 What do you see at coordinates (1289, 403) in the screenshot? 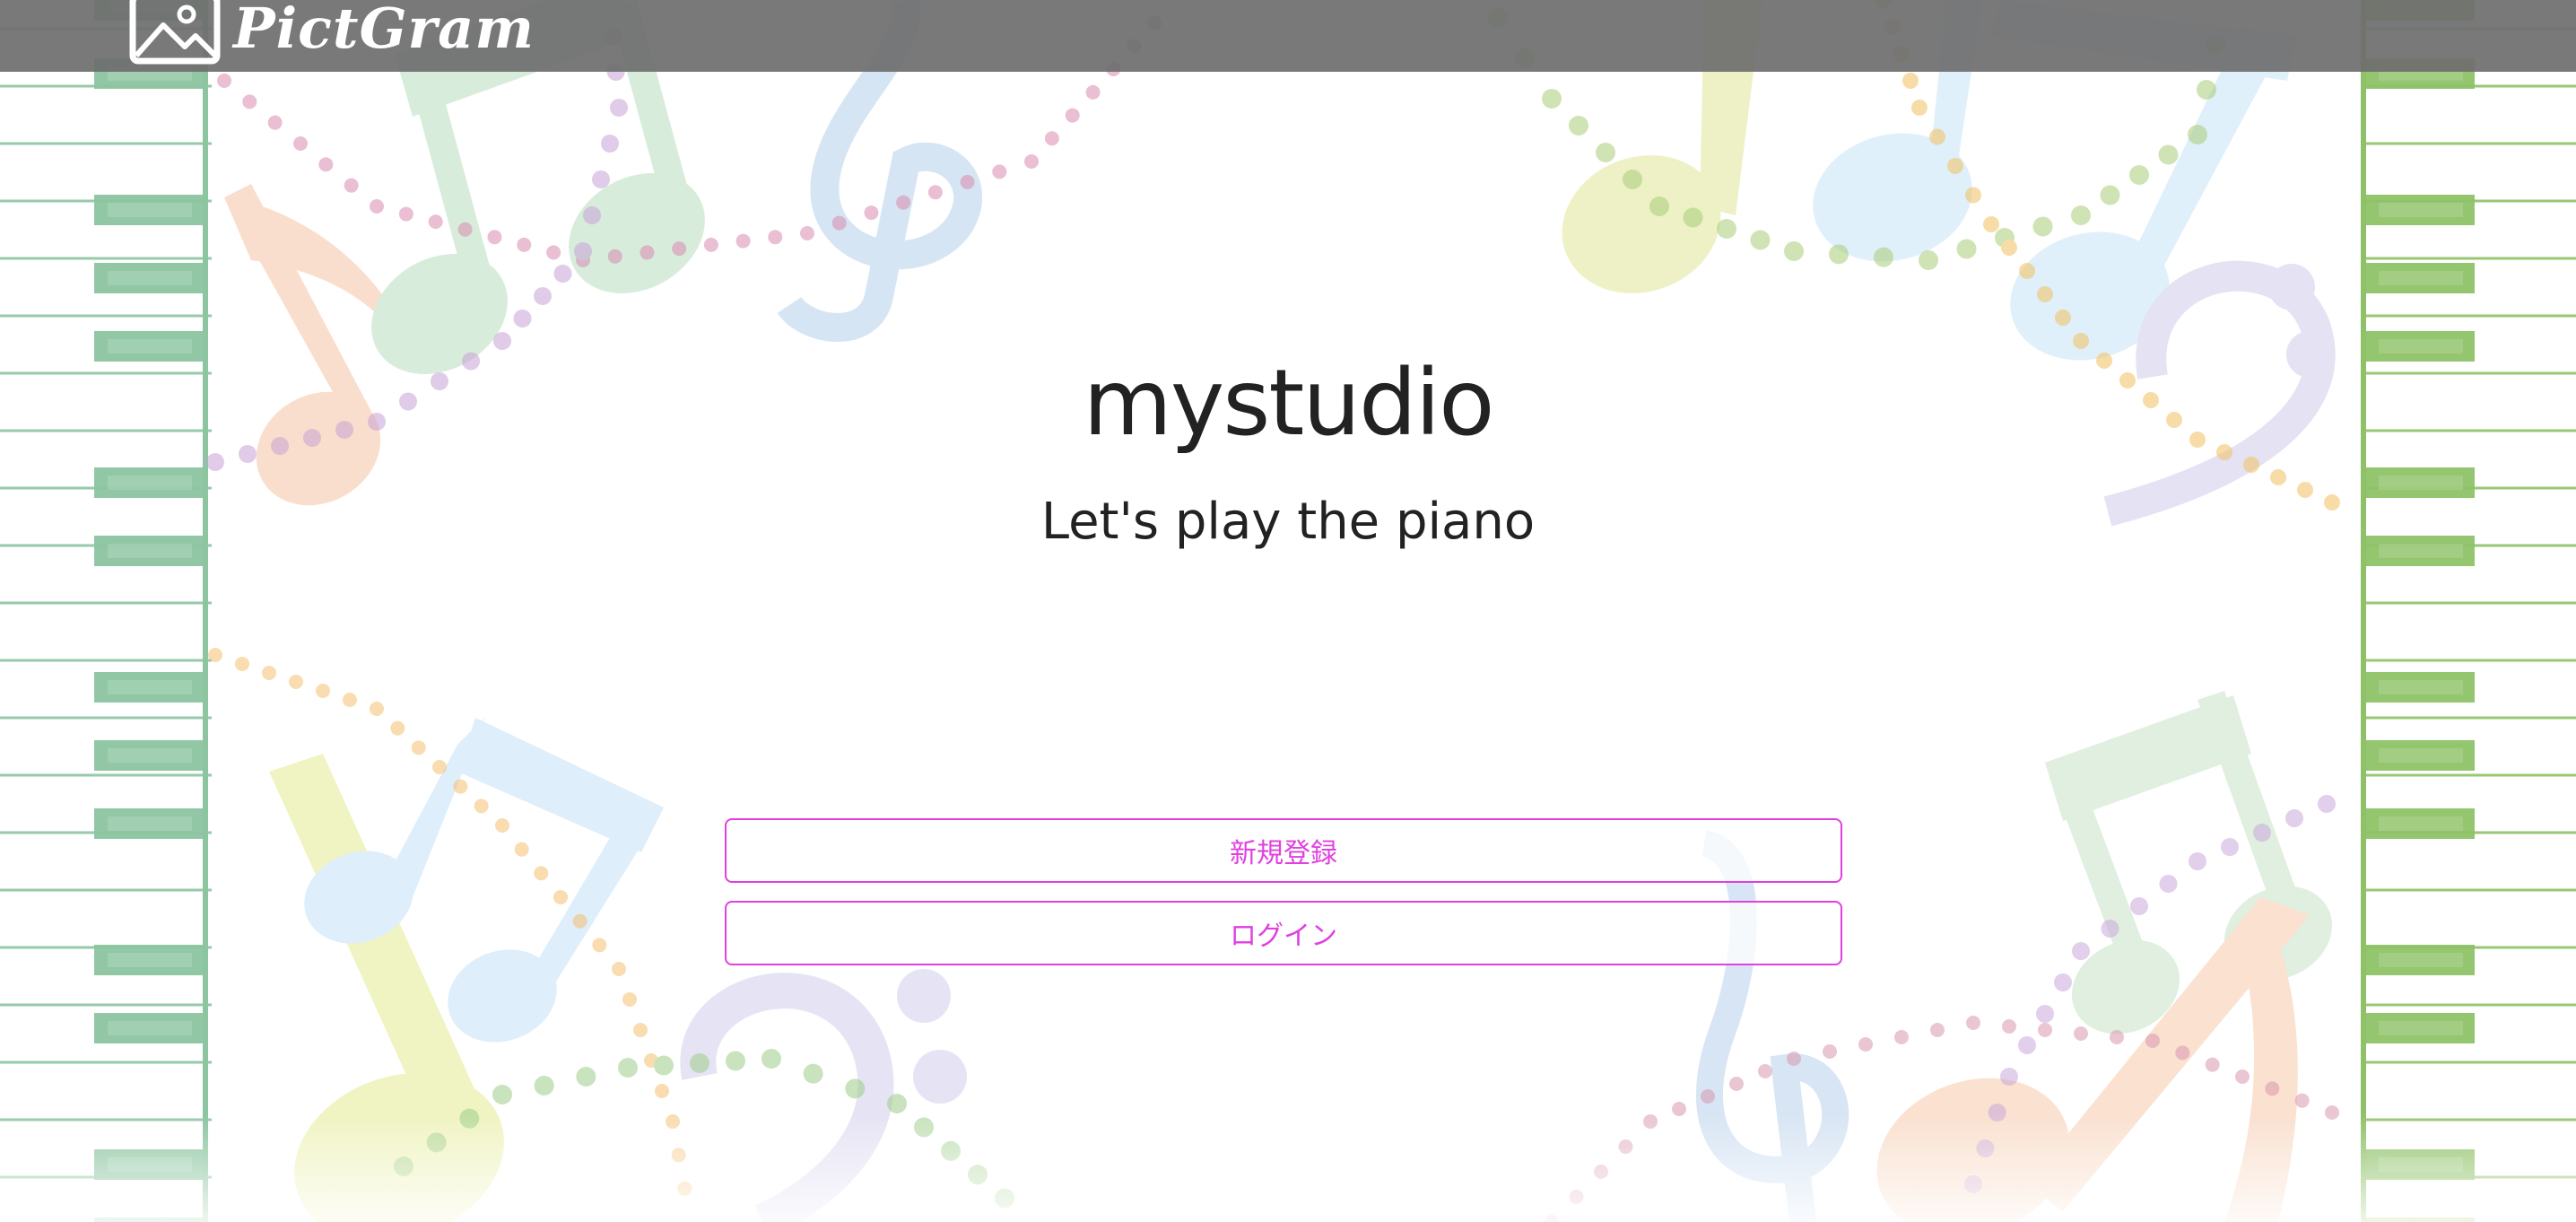
I see `page-title: mystudio` at bounding box center [1289, 403].